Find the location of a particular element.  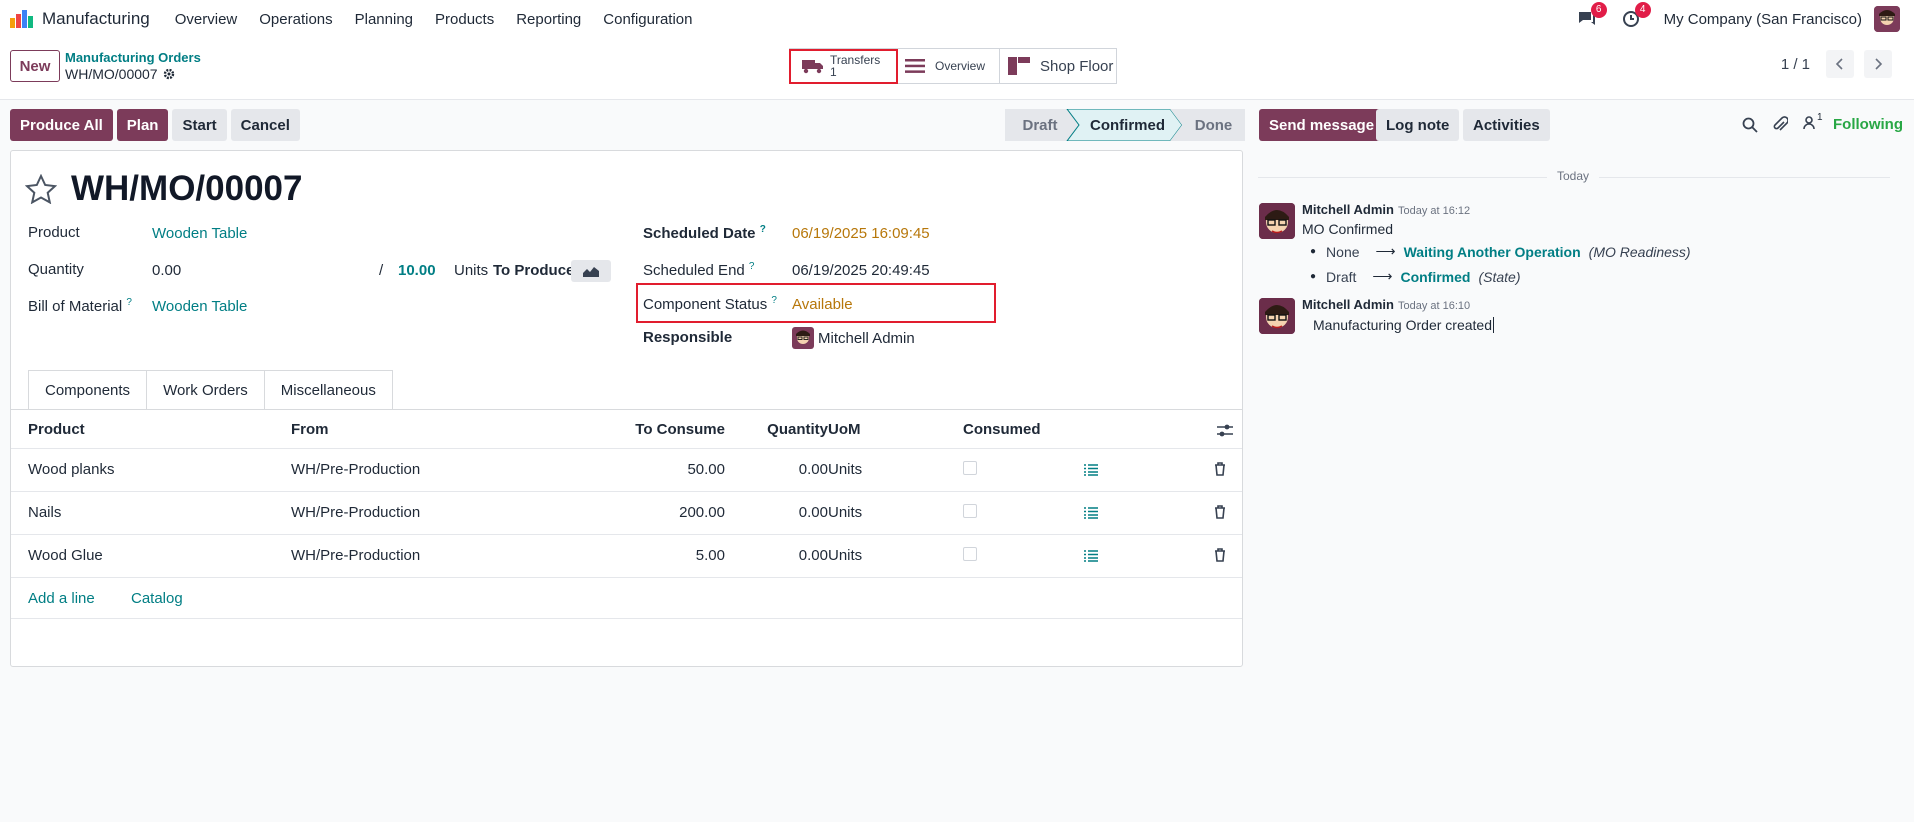

company-switcher: My Company (San Francisco) is located at coordinates (1763, 19).